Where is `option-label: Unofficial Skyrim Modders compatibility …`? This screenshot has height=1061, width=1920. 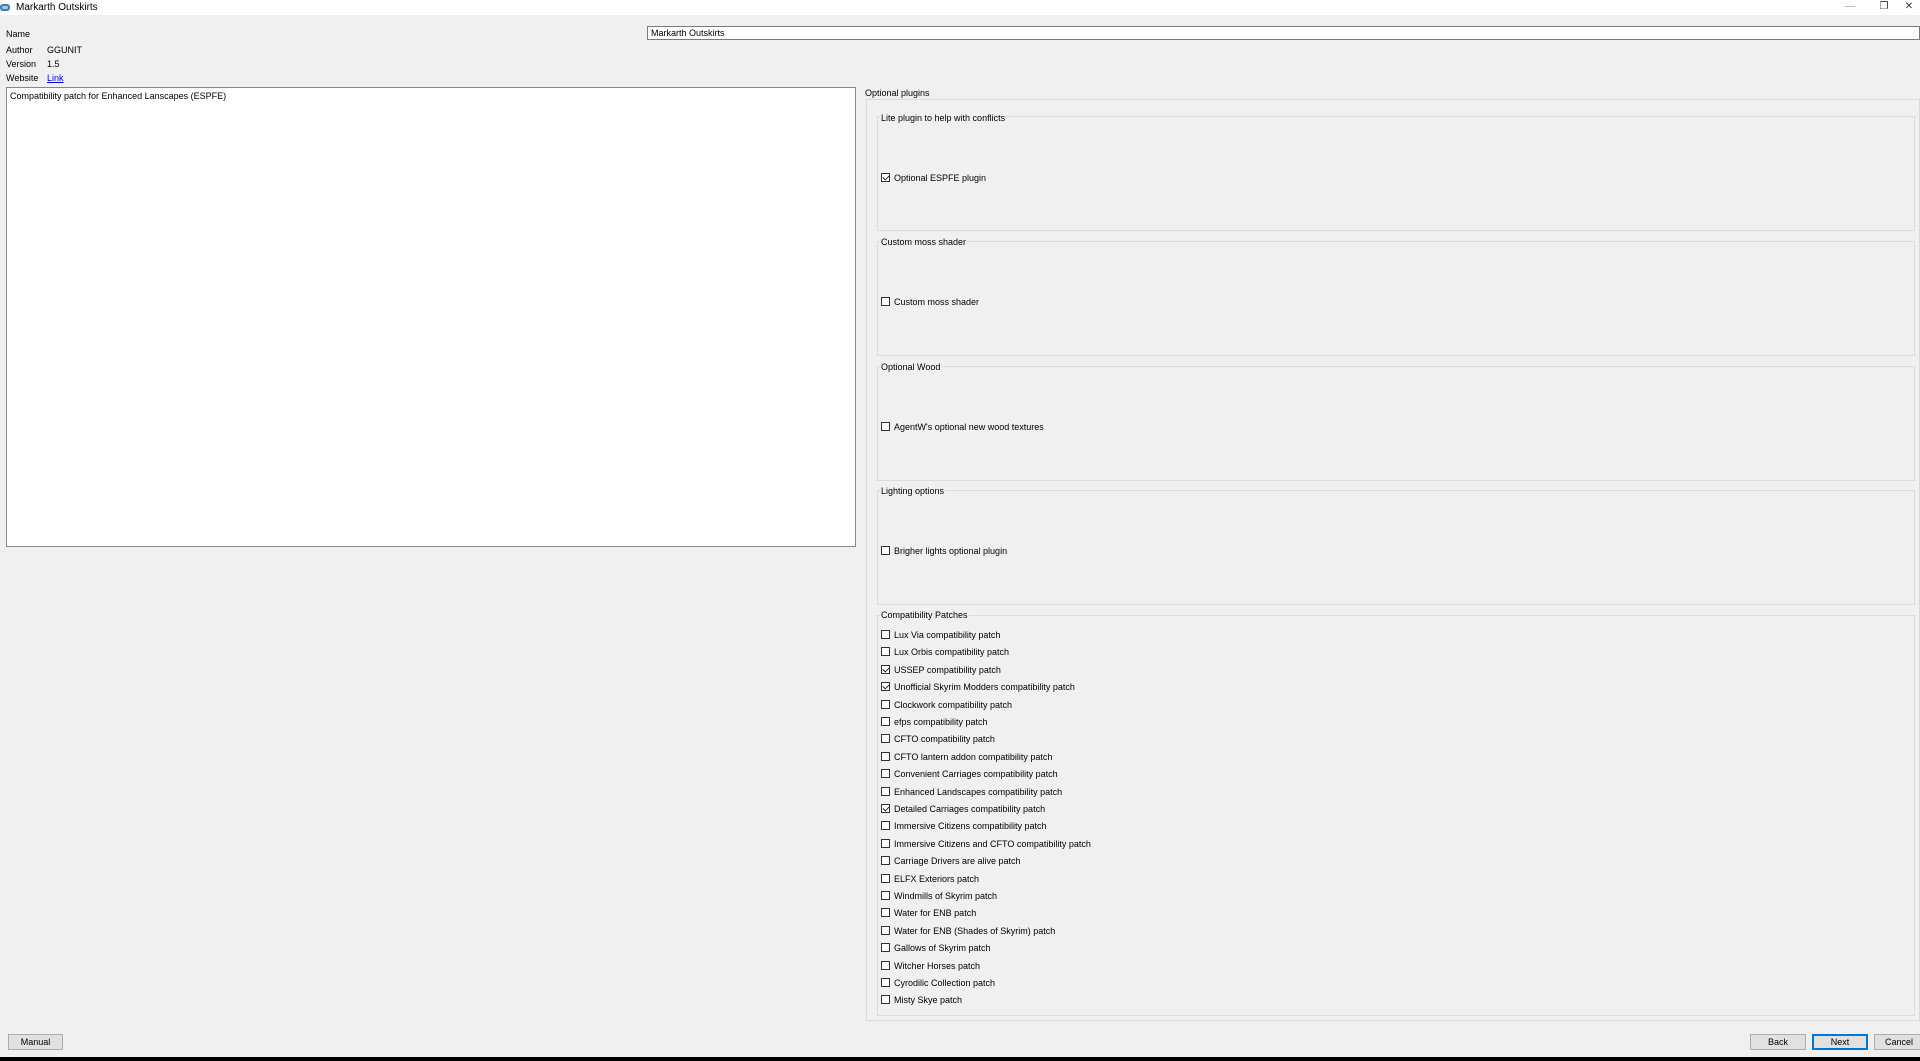
option-label: Unofficial Skyrim Modders compatibility … is located at coordinates (984, 686).